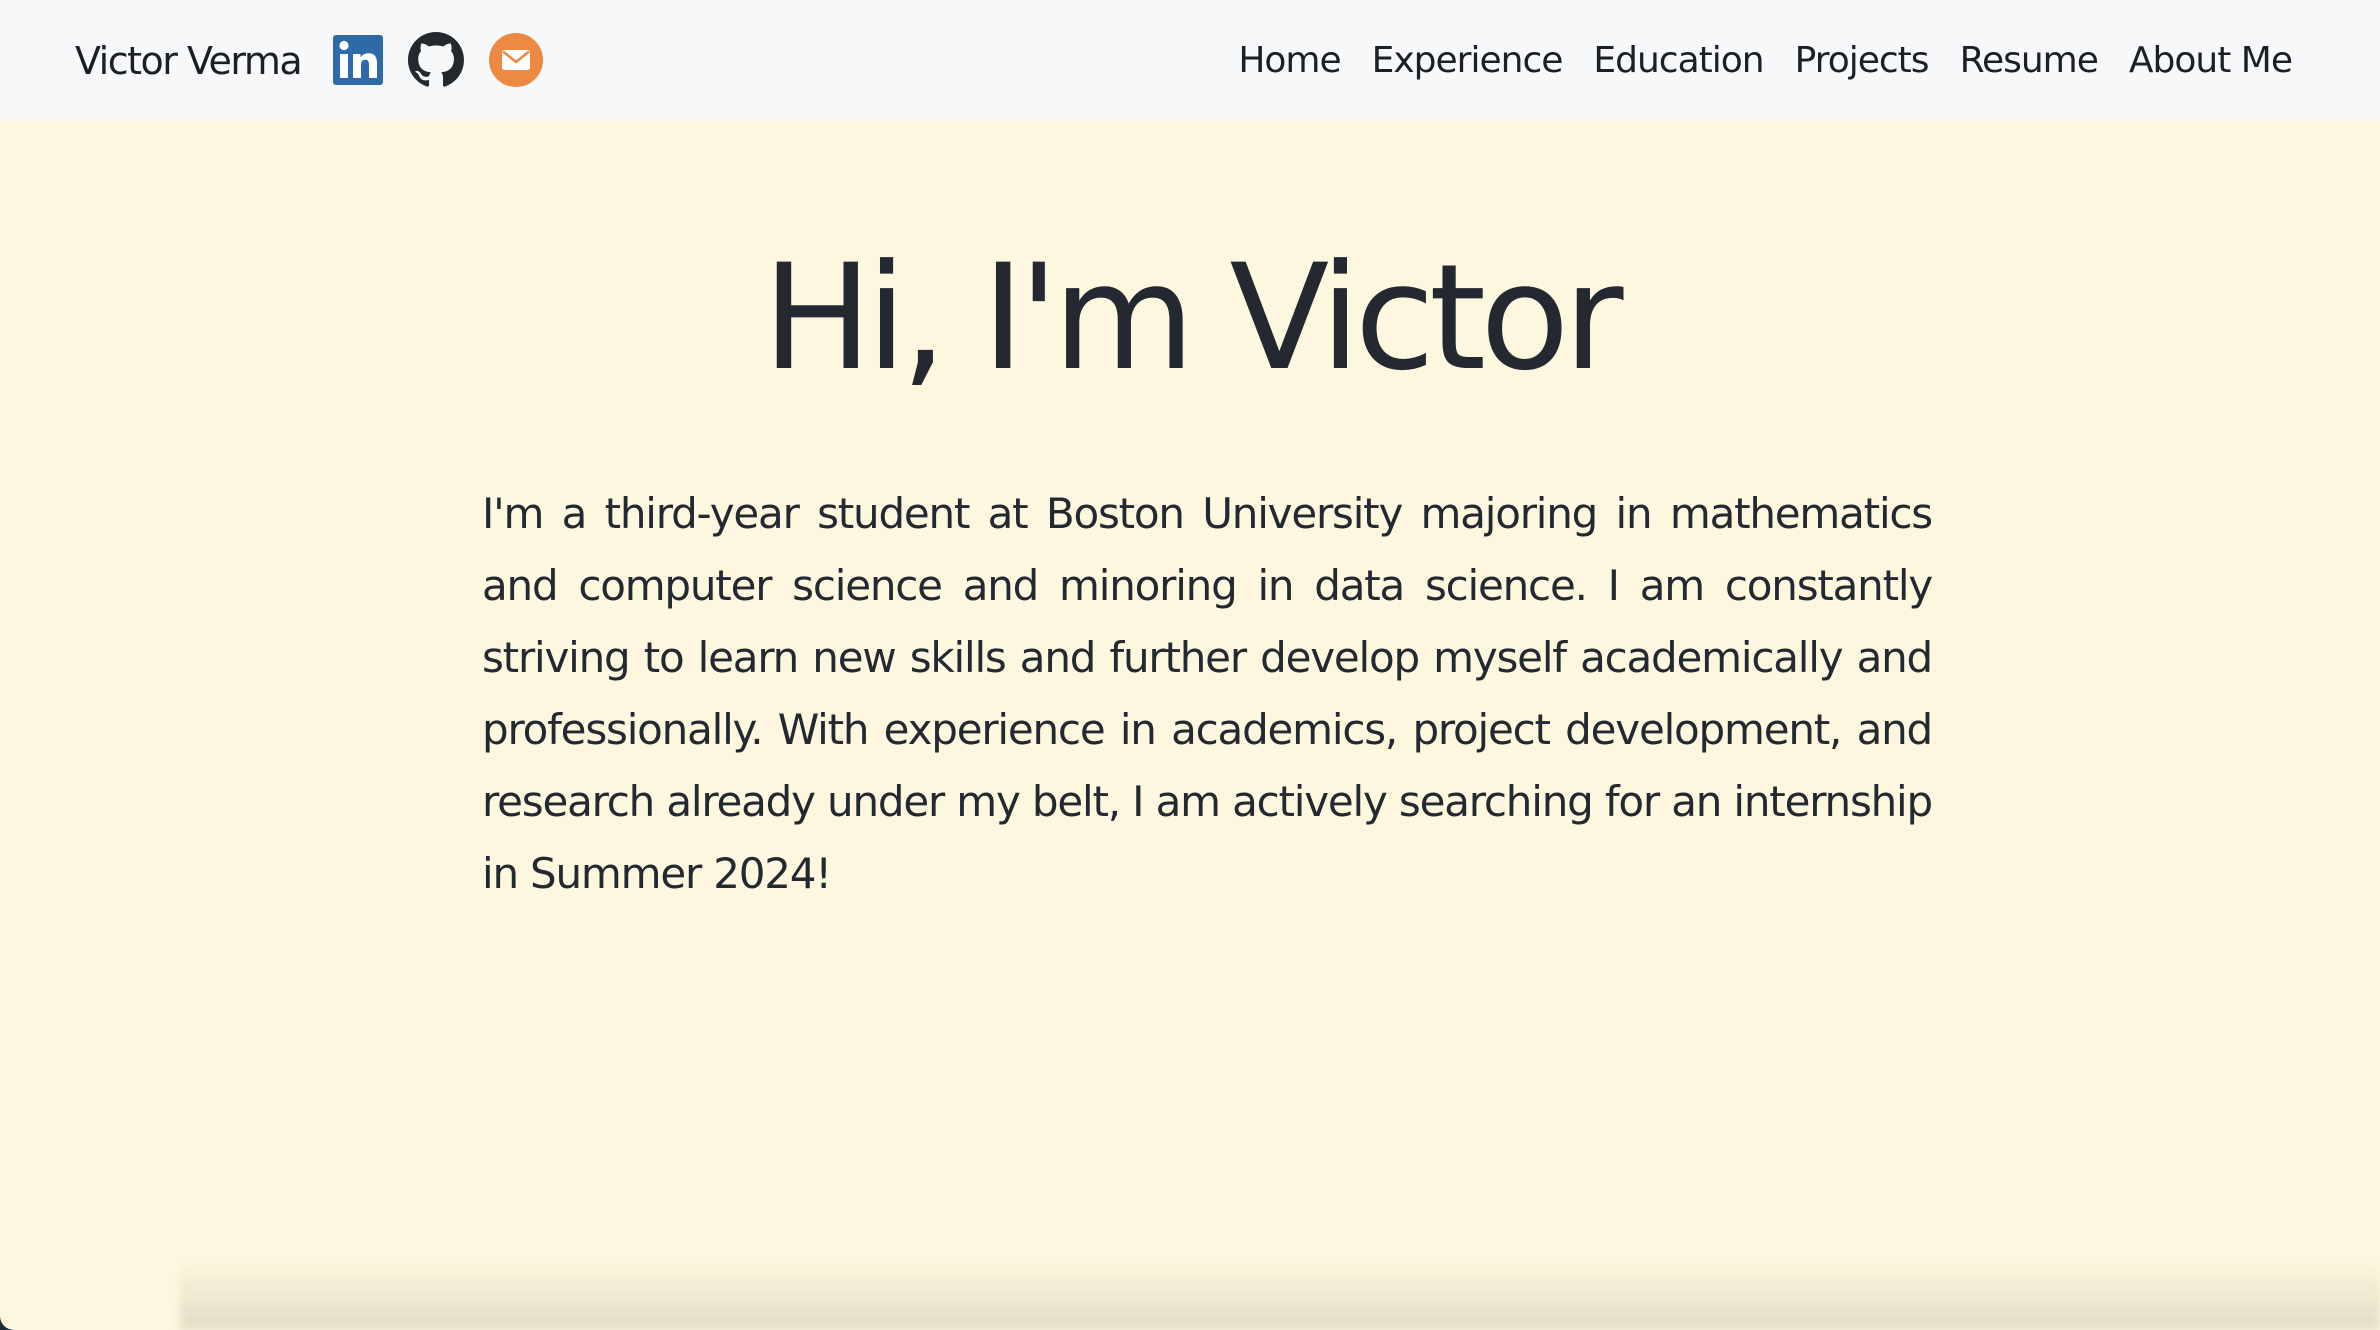 This screenshot has height=1330, width=2380. I want to click on linkedin-icon, so click(358, 60).